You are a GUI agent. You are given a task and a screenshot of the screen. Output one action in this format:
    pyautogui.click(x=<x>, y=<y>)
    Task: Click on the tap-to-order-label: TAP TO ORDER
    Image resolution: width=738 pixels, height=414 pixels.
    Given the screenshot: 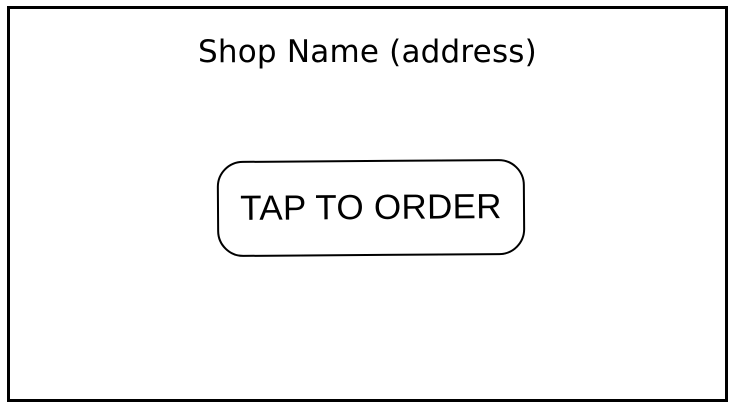 What is the action you would take?
    pyautogui.click(x=371, y=207)
    